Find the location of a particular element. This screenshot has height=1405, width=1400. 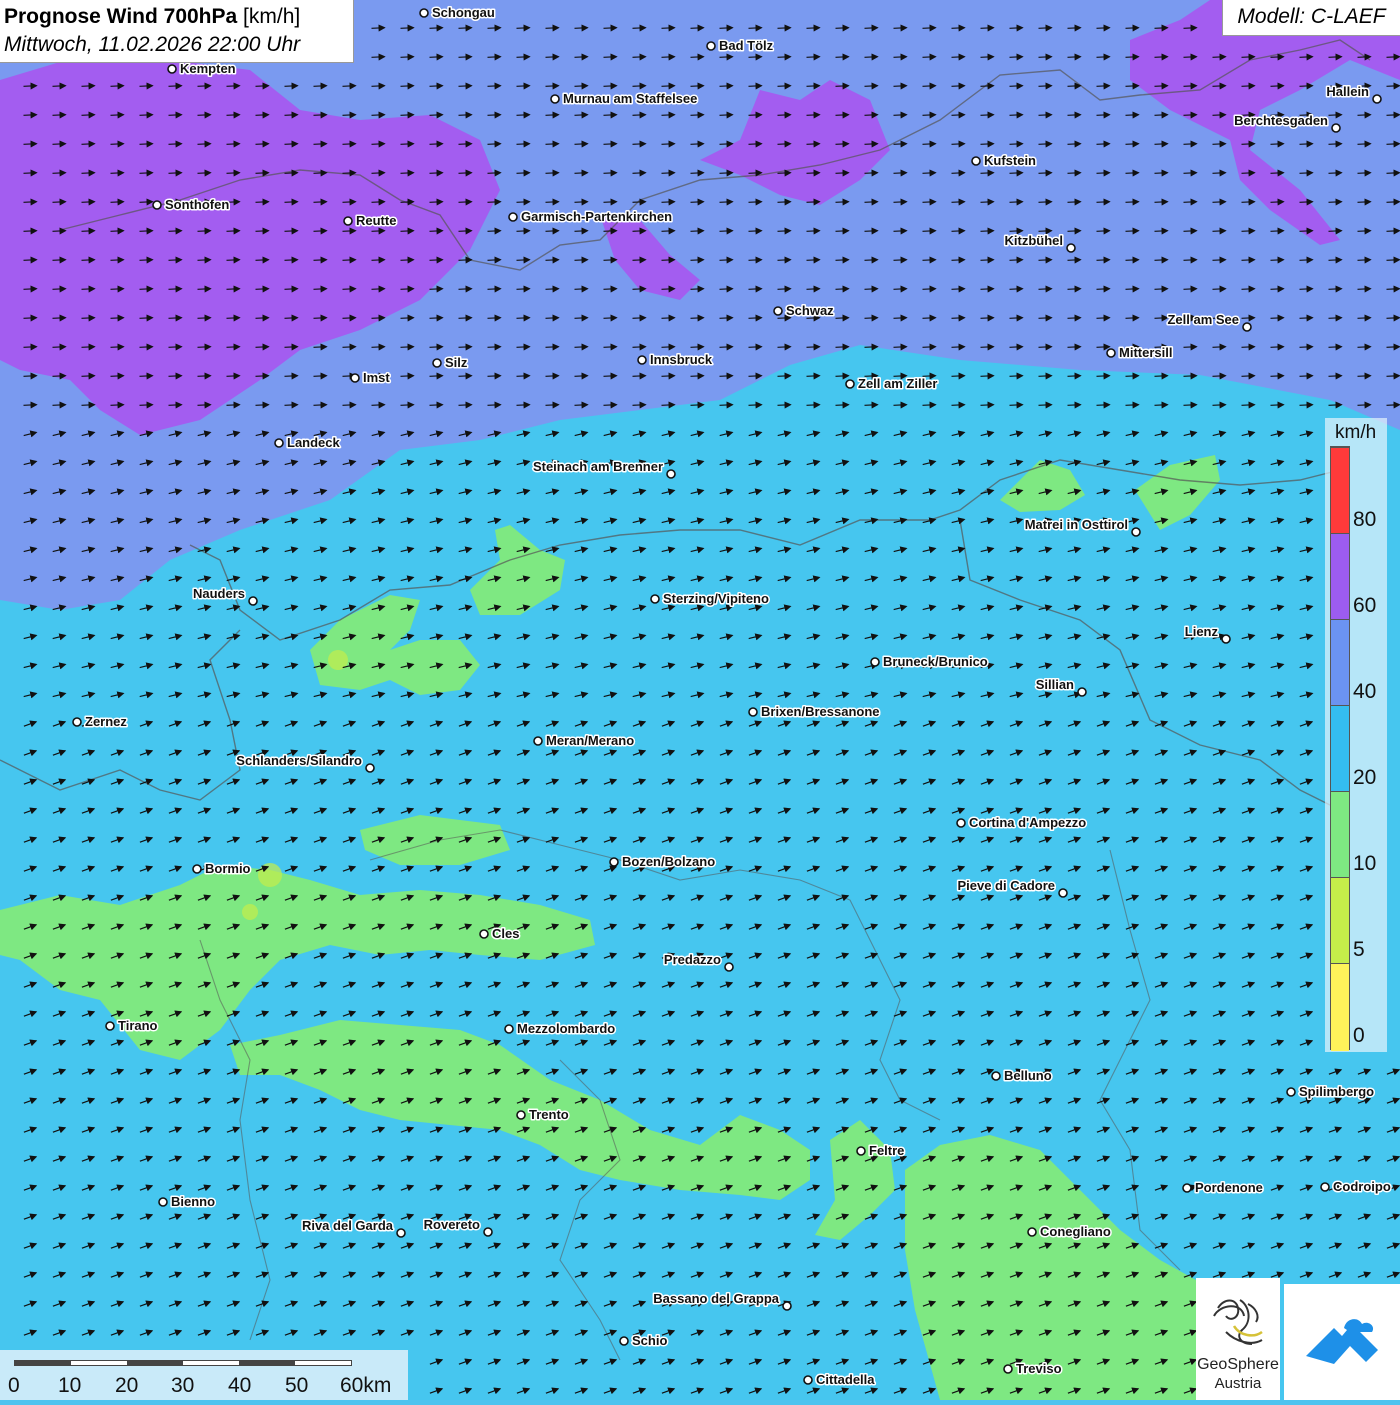

scale-tick-40: 40 is located at coordinates (240, 1385).